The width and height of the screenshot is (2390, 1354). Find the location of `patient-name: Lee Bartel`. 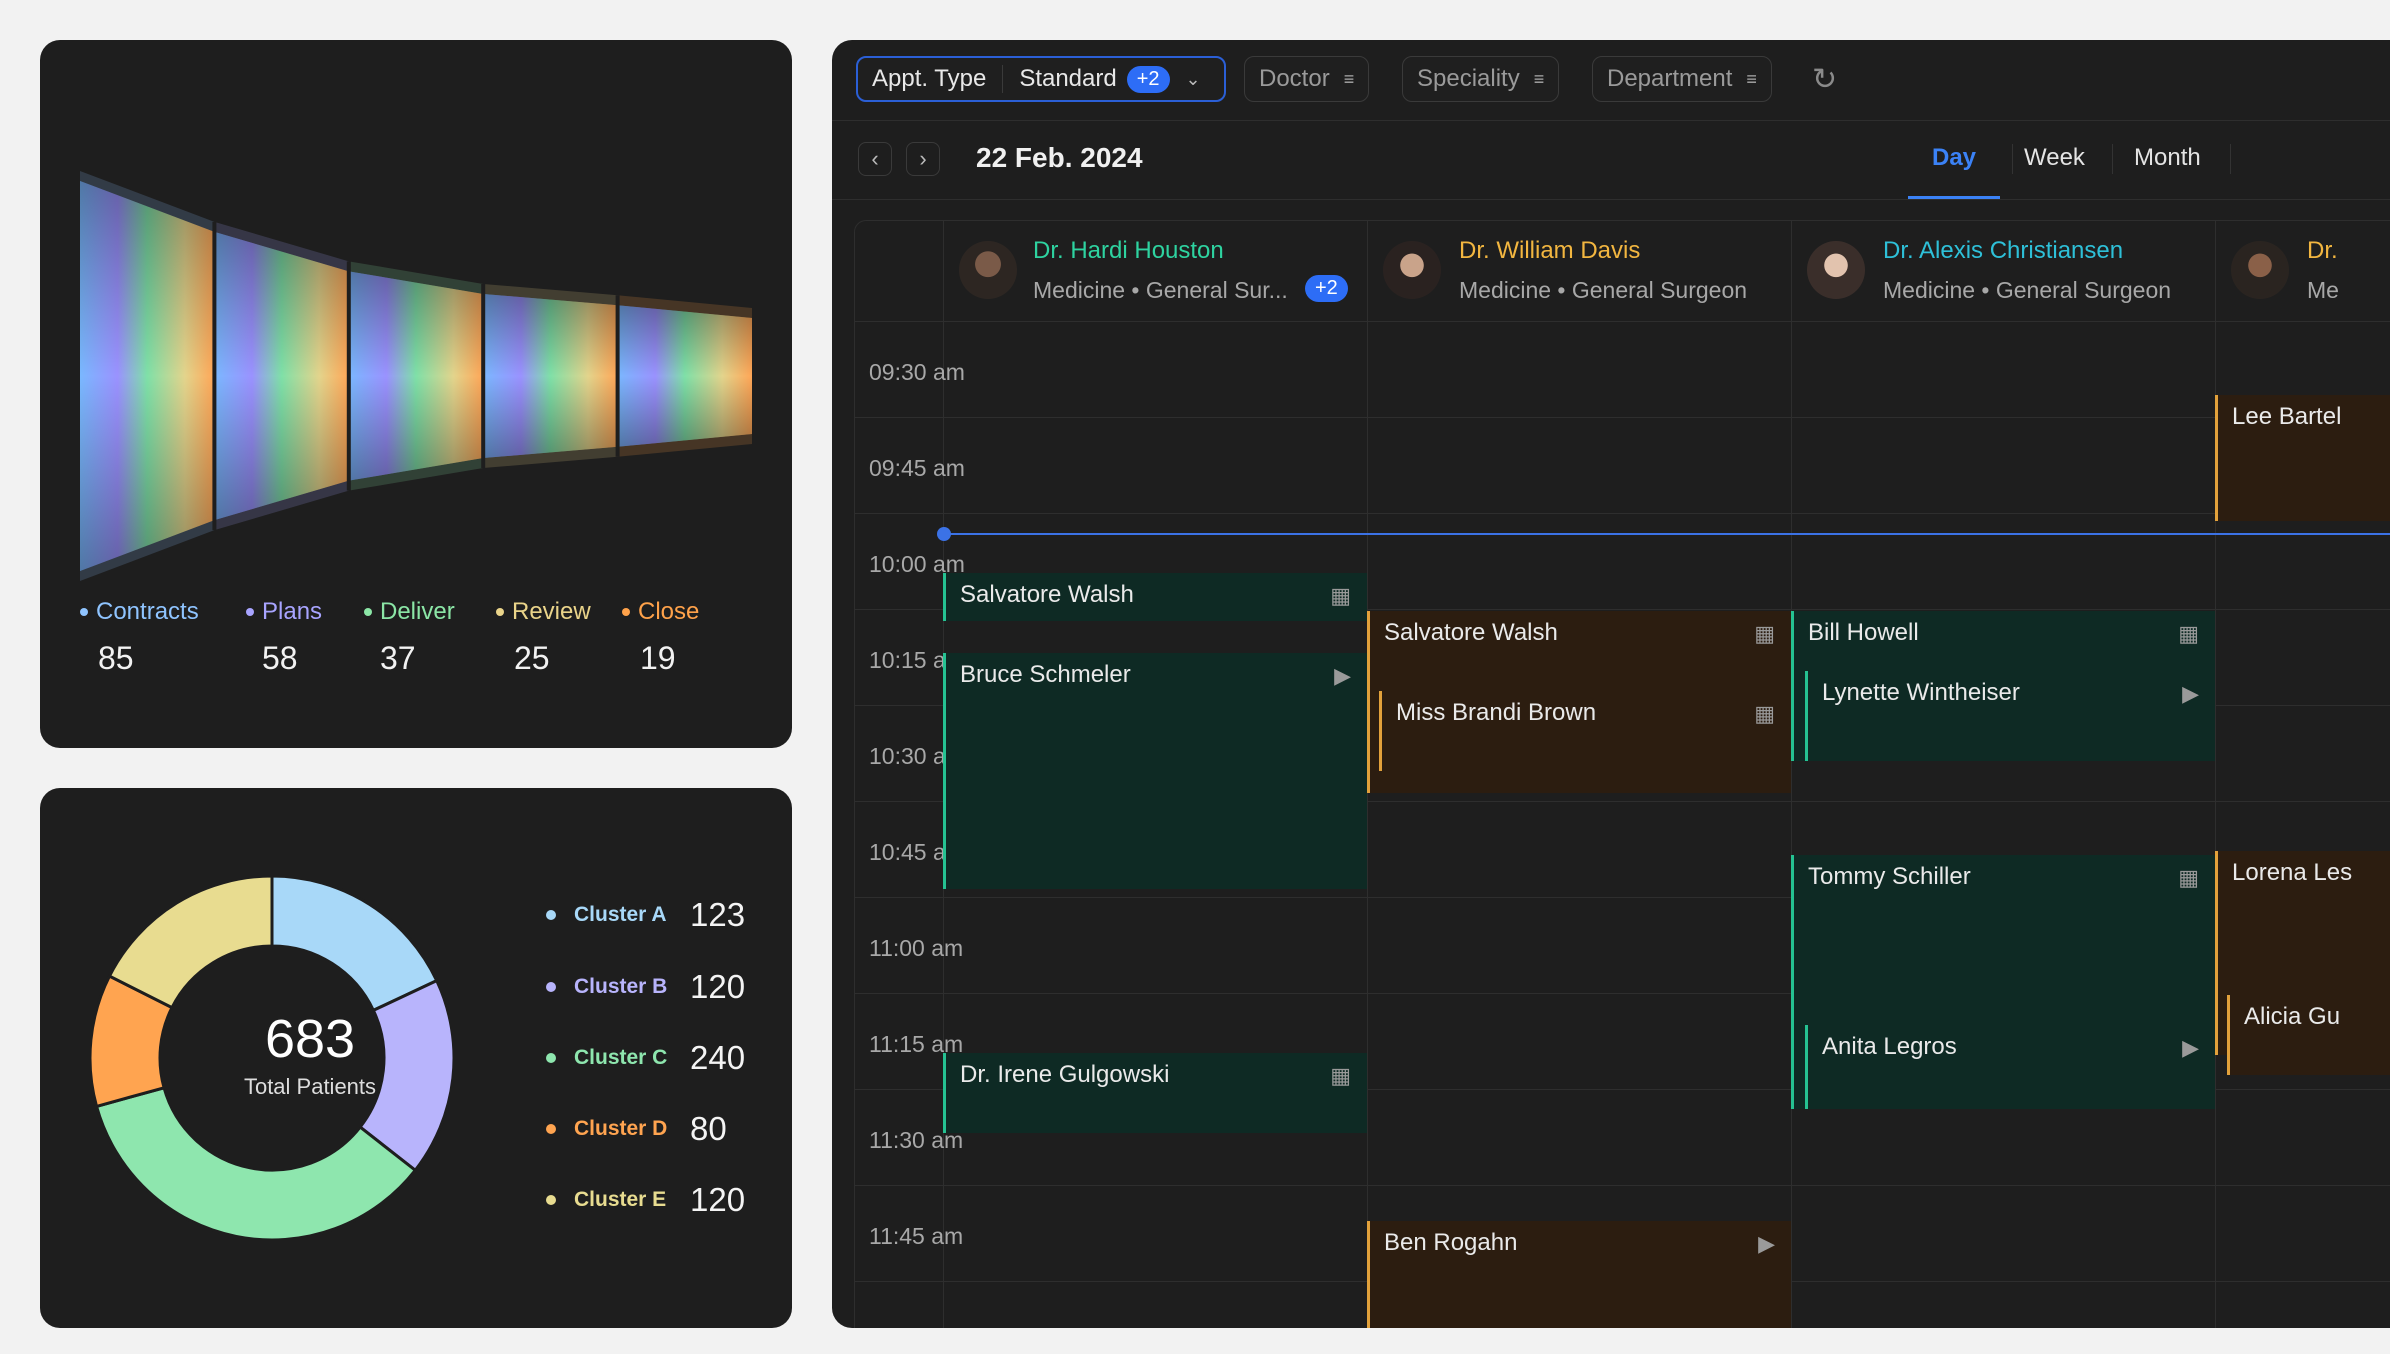

patient-name: Lee Bartel is located at coordinates (2287, 416).